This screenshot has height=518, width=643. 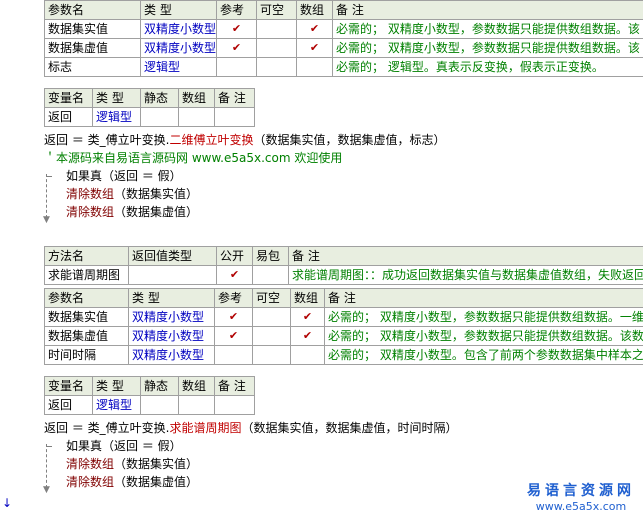 I want to click on header-pkg: 易包, so click(x=270, y=256).